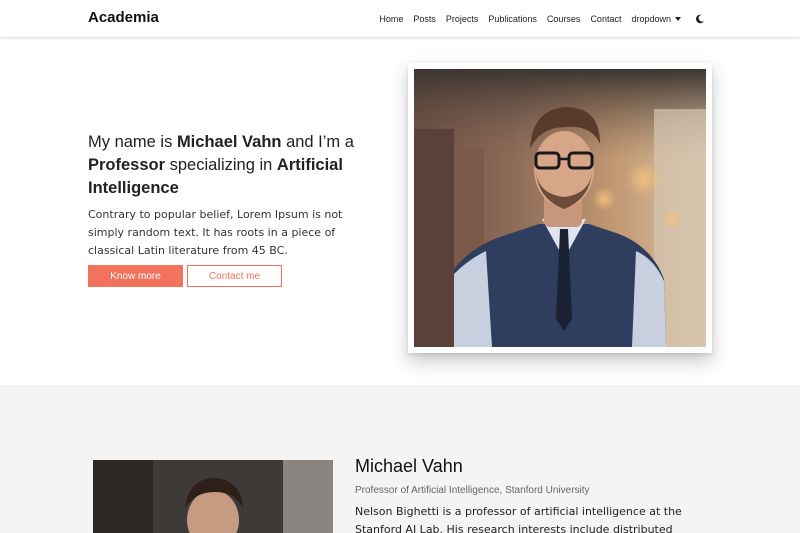 This screenshot has width=800, height=533. I want to click on heading-name: Michael Vahn, so click(229, 142).